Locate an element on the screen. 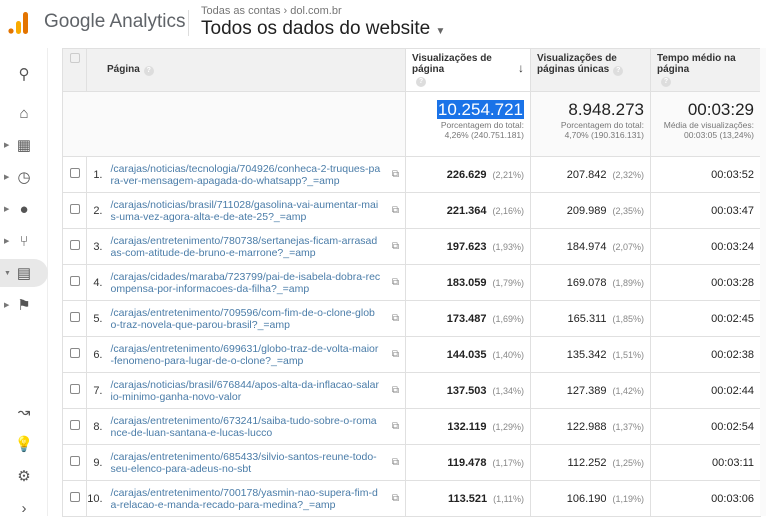 The height and width of the screenshot is (522, 766). avg-time-value: 00:02:38 is located at coordinates (705, 354).